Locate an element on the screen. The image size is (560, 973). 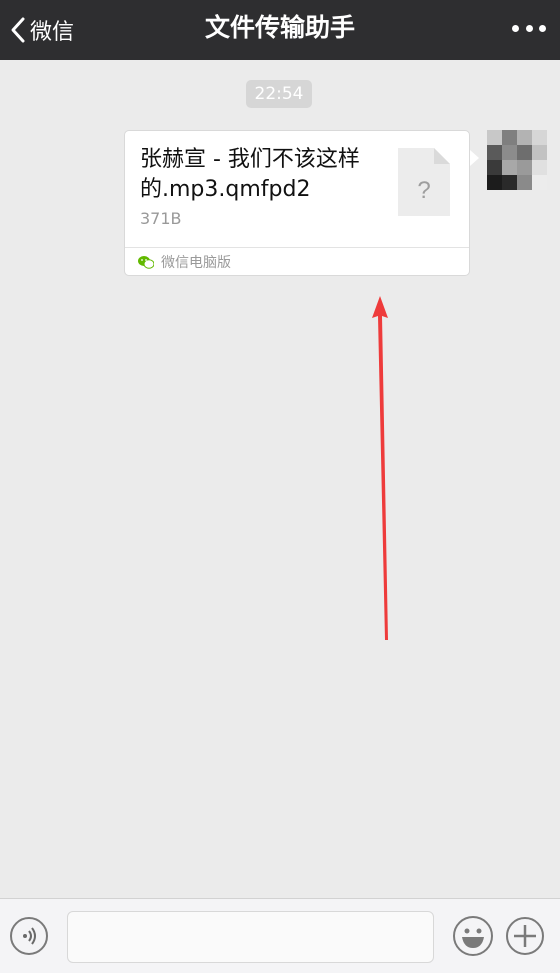
source-label: 微信电脑版 is located at coordinates (196, 263).